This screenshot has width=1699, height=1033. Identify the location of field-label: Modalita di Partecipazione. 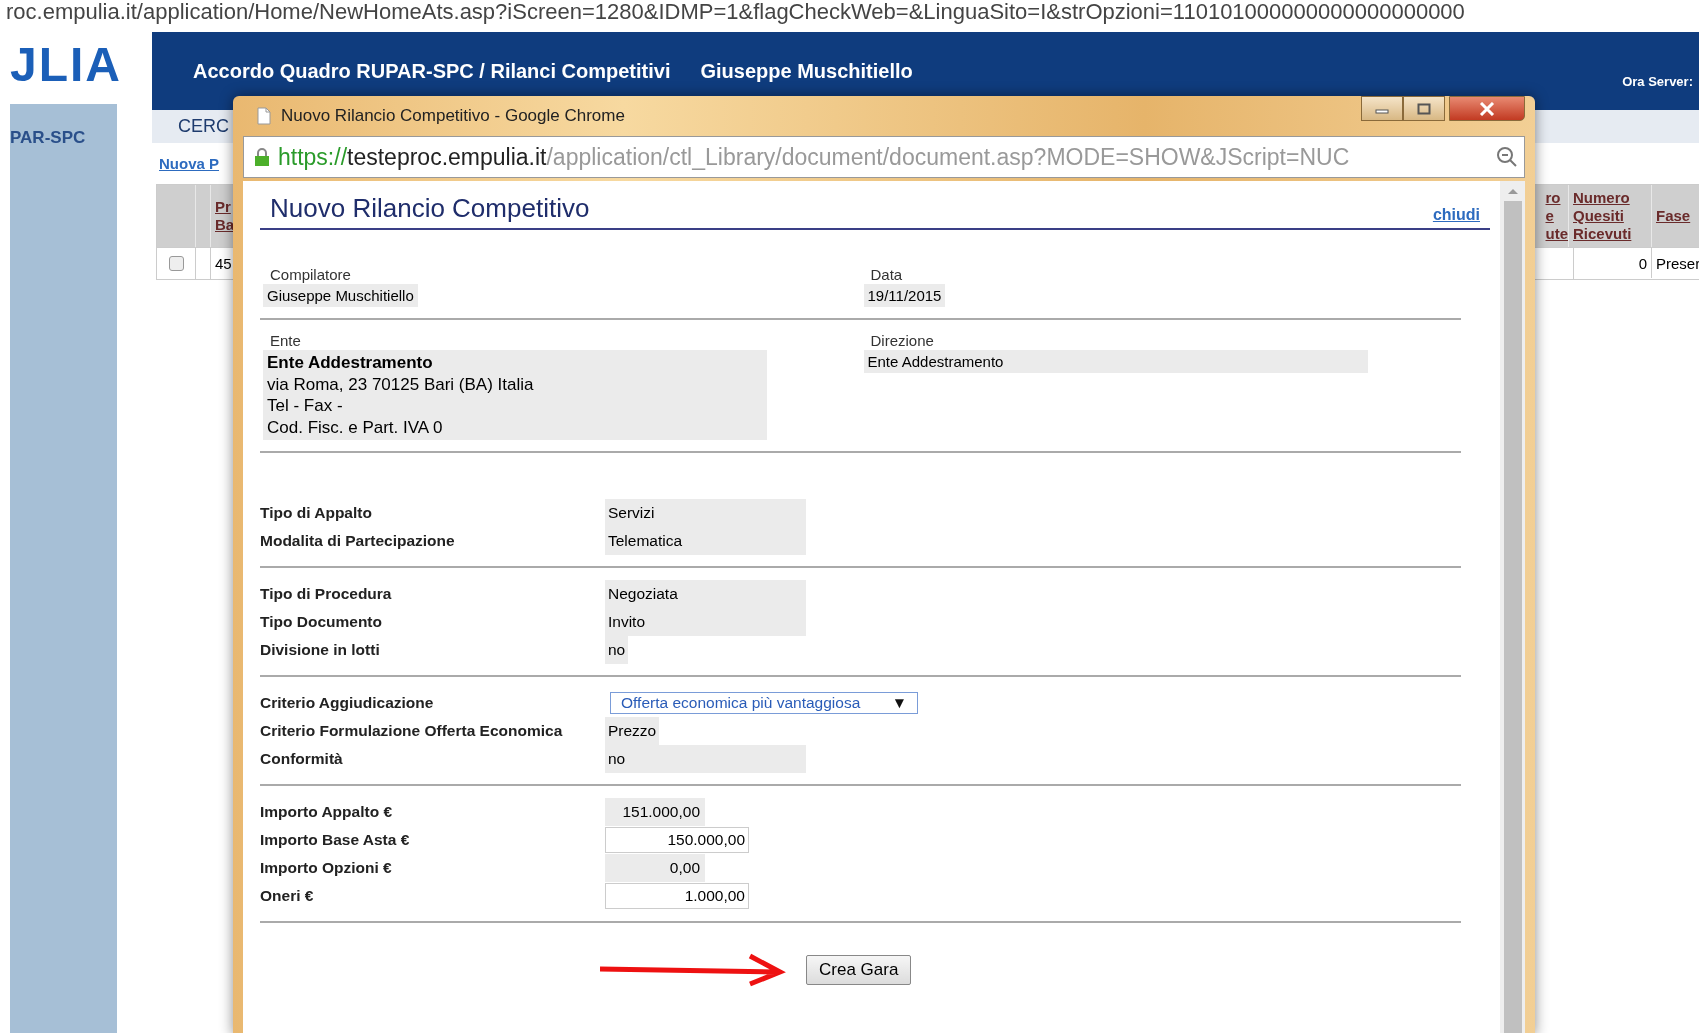
(358, 541).